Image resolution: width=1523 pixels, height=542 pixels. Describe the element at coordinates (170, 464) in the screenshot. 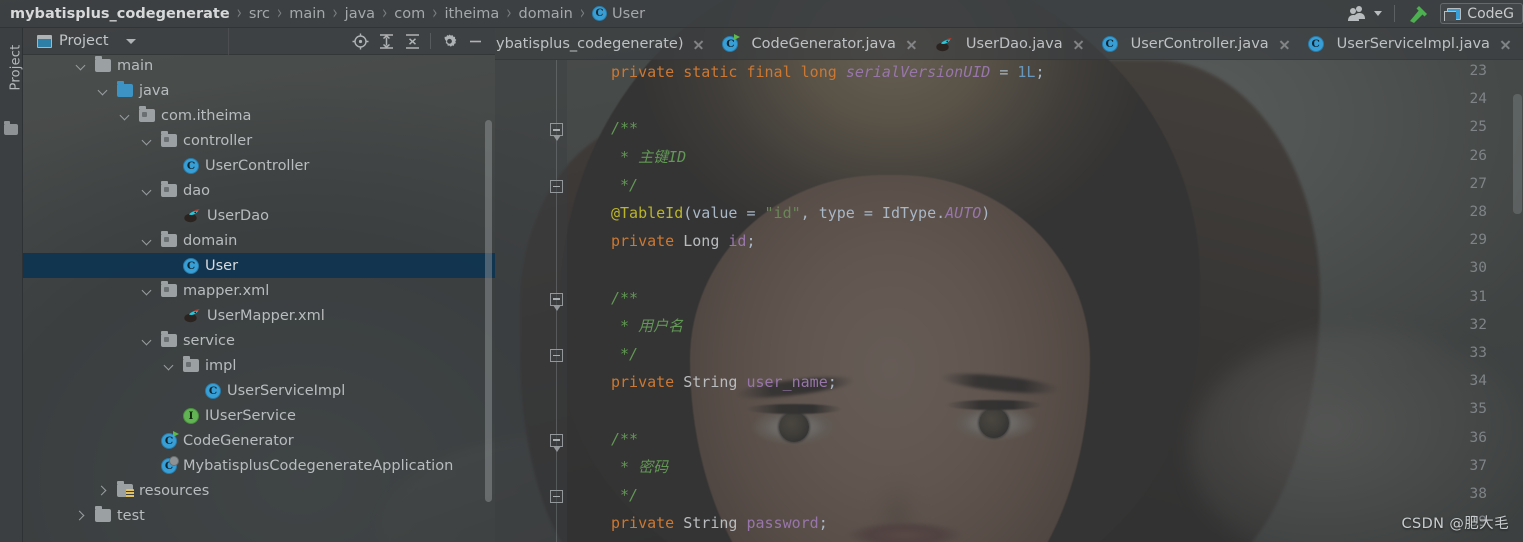

I see `spring-boot-class-icon: C` at that location.